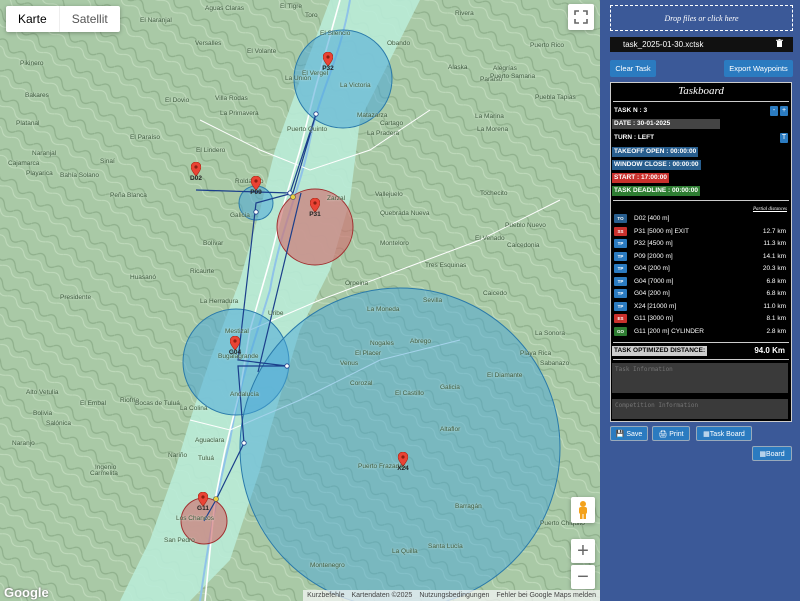 Image resolution: width=800 pixels, height=601 pixels. I want to click on waypoint-marker: G04, so click(235, 348).